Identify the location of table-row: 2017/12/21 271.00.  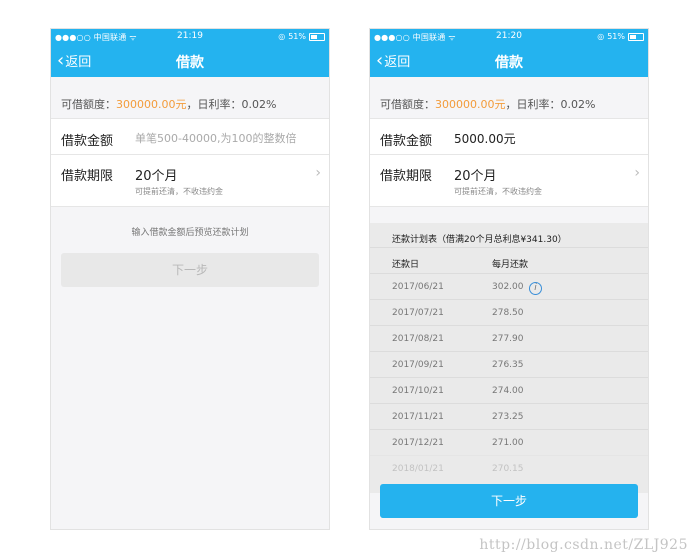
(509, 442).